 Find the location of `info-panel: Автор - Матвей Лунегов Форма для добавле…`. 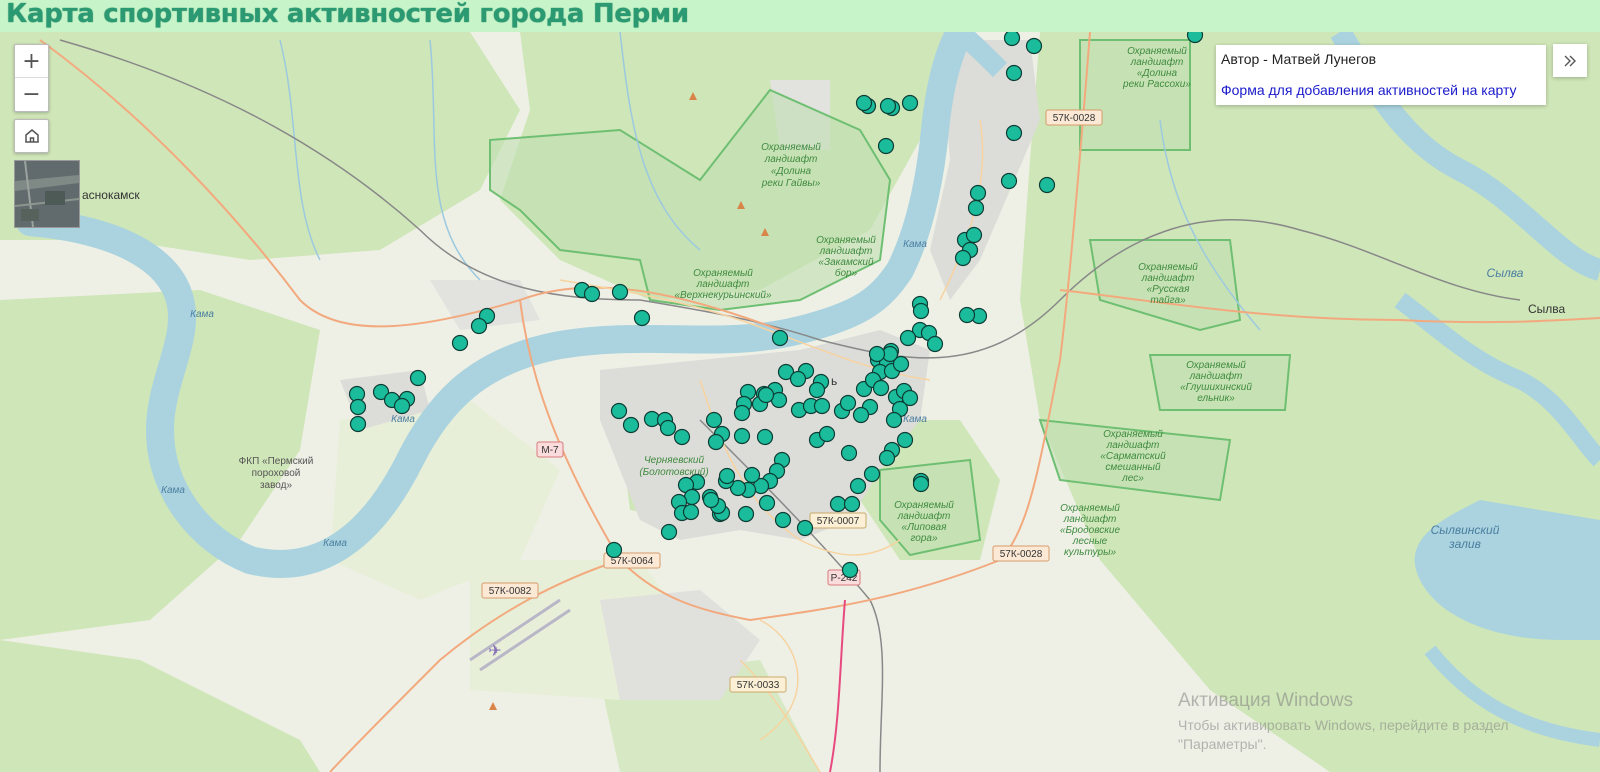

info-panel: Автор - Матвей Лунегов Форма для добавле… is located at coordinates (1381, 75).